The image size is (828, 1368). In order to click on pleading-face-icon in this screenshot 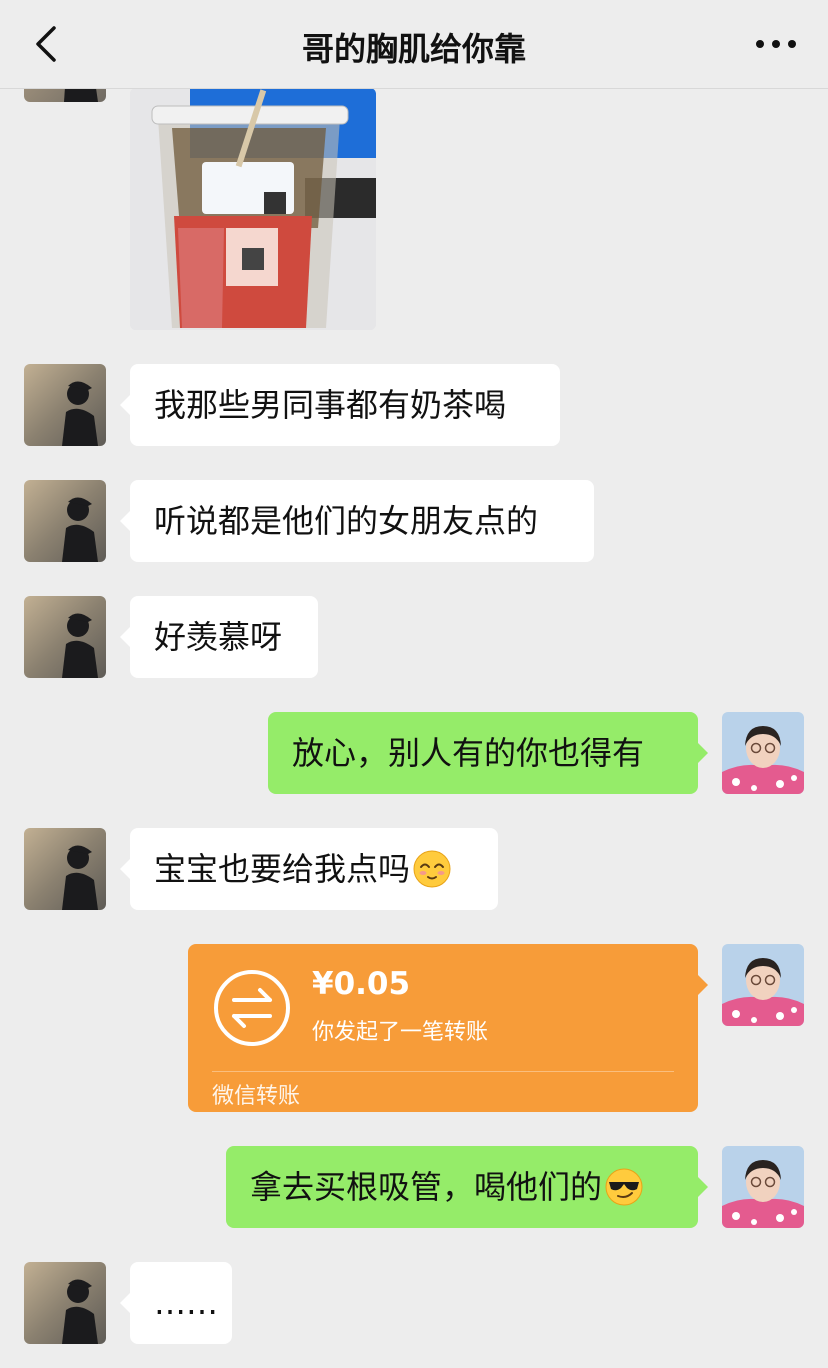, I will do `click(432, 869)`.